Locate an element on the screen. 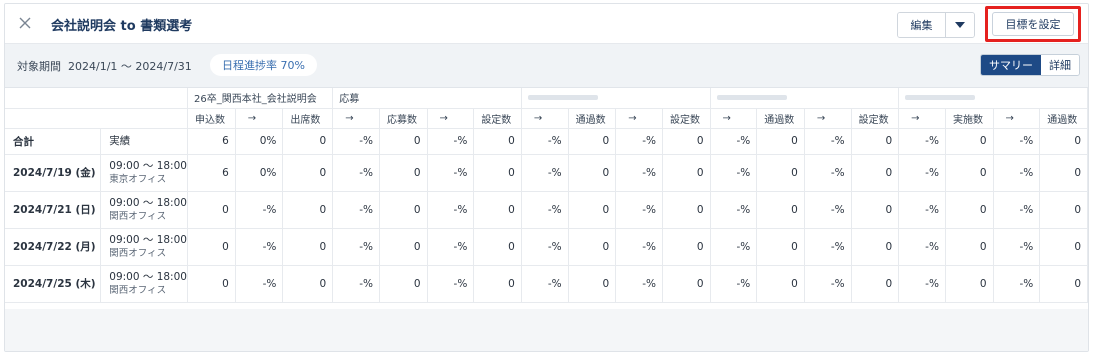 Image resolution: width=1094 pixels, height=356 pixels. event-date: 2024/7/19 (金) is located at coordinates (53, 173).